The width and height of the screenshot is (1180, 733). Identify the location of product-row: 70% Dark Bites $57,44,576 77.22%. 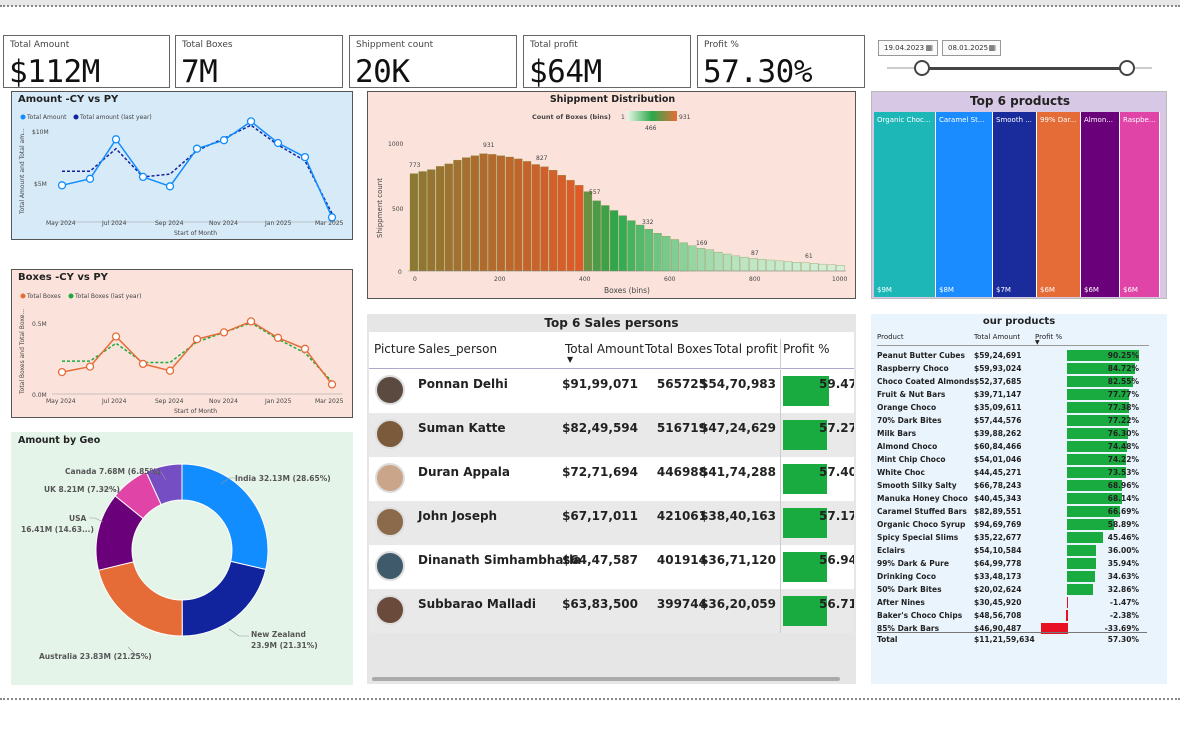
(1012, 420).